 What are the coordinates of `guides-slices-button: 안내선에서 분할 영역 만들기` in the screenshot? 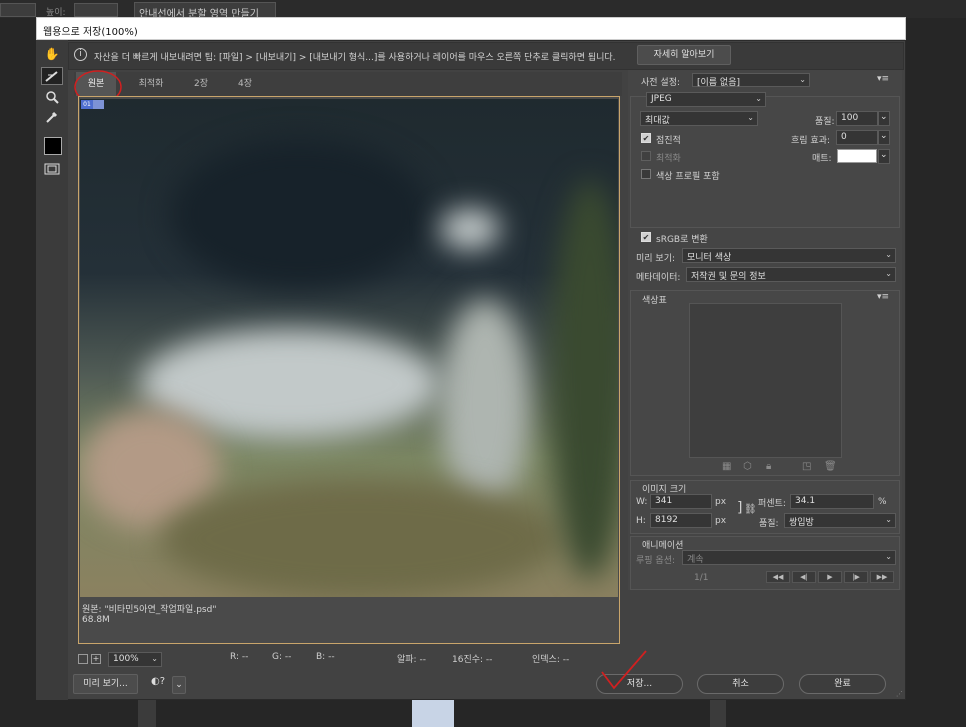 It's located at (205, 11).